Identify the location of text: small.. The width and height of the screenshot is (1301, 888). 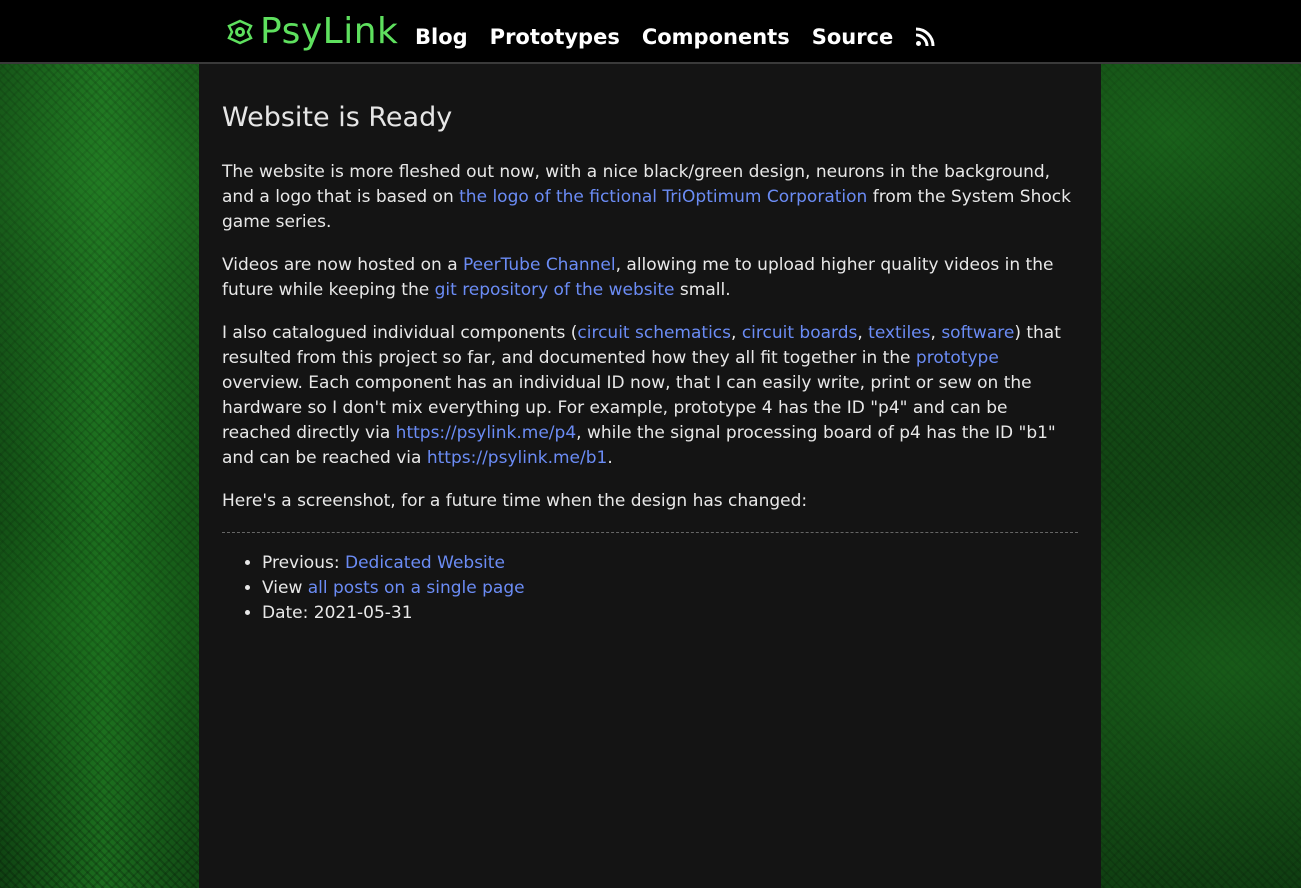
(702, 290).